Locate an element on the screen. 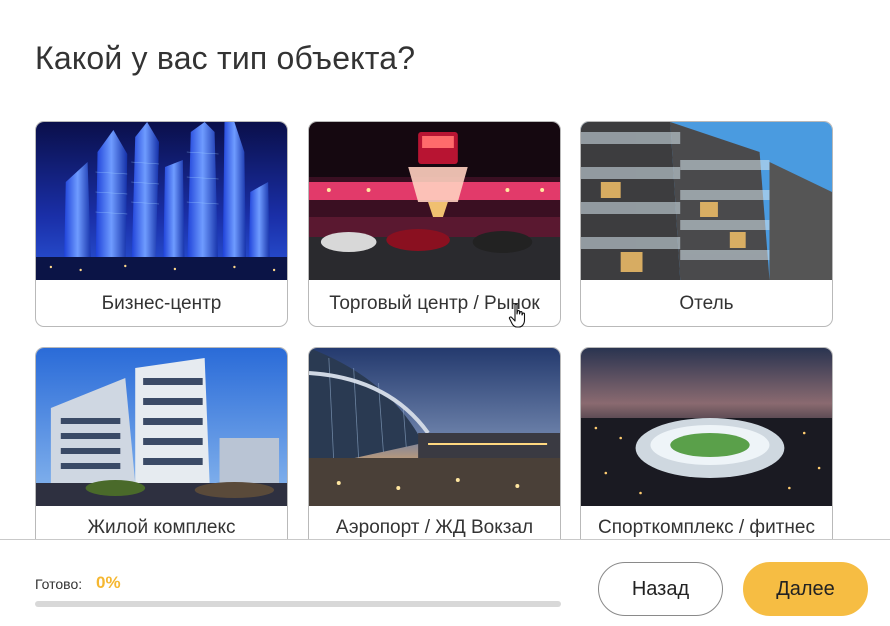  option-business-center: Бизнес-центр is located at coordinates (161, 224).